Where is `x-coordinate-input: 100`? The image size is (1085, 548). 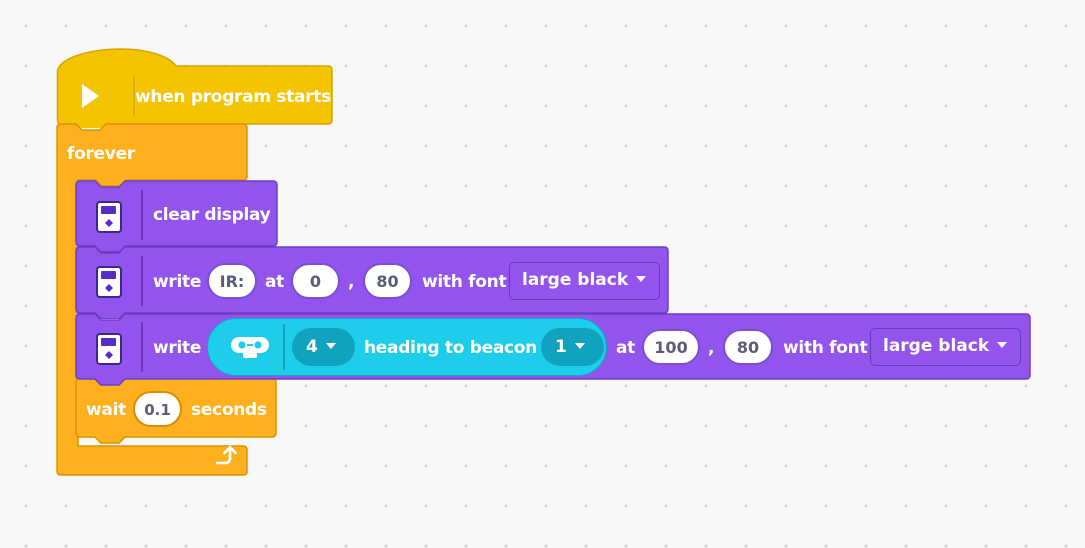
x-coordinate-input: 100 is located at coordinates (671, 347).